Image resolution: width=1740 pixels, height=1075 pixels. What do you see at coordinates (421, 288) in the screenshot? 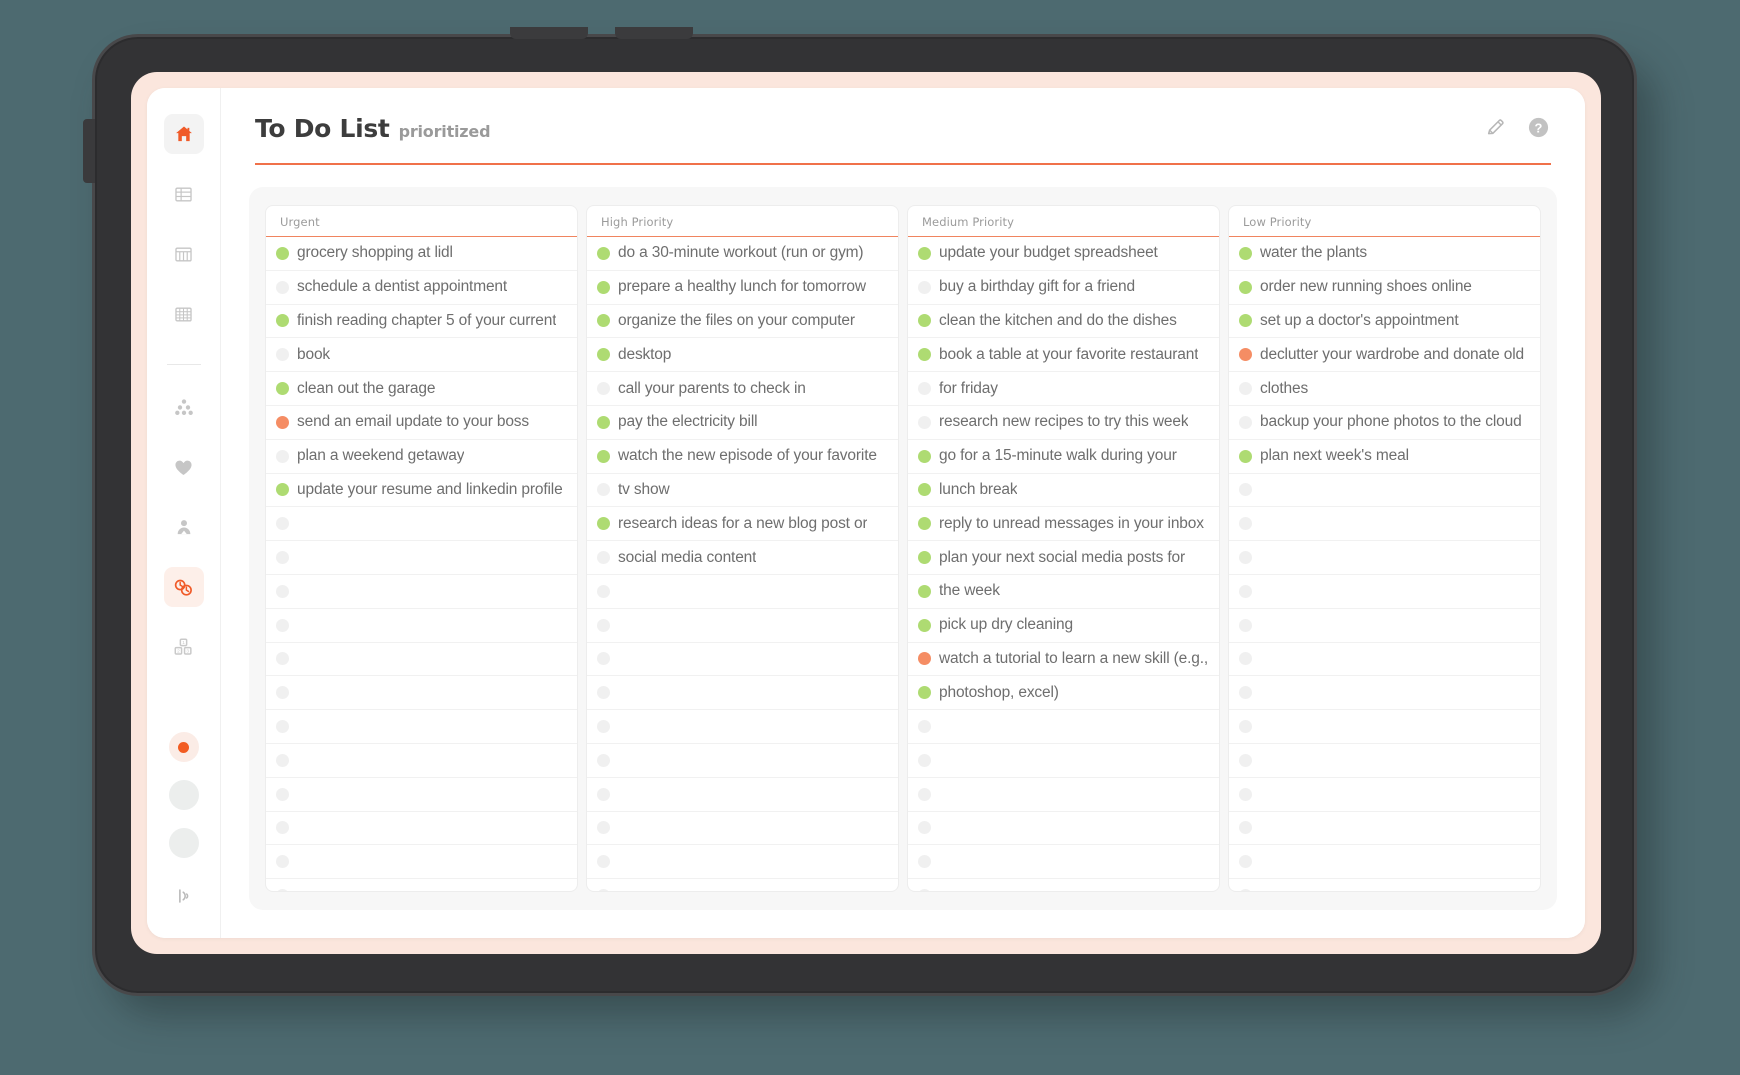
I see `task-row: schedule a dentist appointment` at bounding box center [421, 288].